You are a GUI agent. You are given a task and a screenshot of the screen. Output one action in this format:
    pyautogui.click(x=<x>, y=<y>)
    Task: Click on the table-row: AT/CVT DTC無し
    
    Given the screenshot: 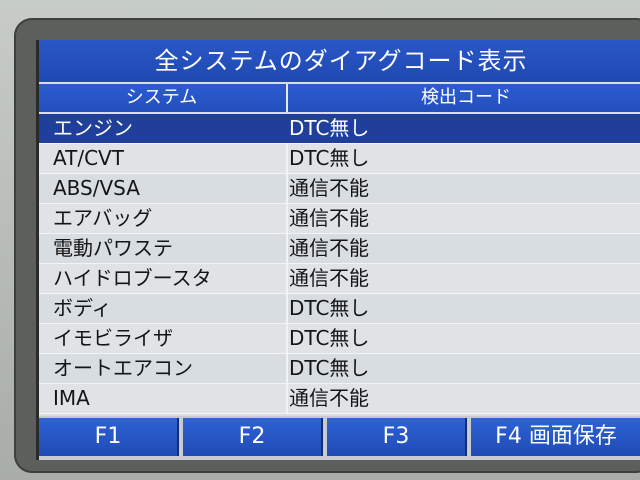 What is the action you would take?
    pyautogui.click(x=339, y=159)
    